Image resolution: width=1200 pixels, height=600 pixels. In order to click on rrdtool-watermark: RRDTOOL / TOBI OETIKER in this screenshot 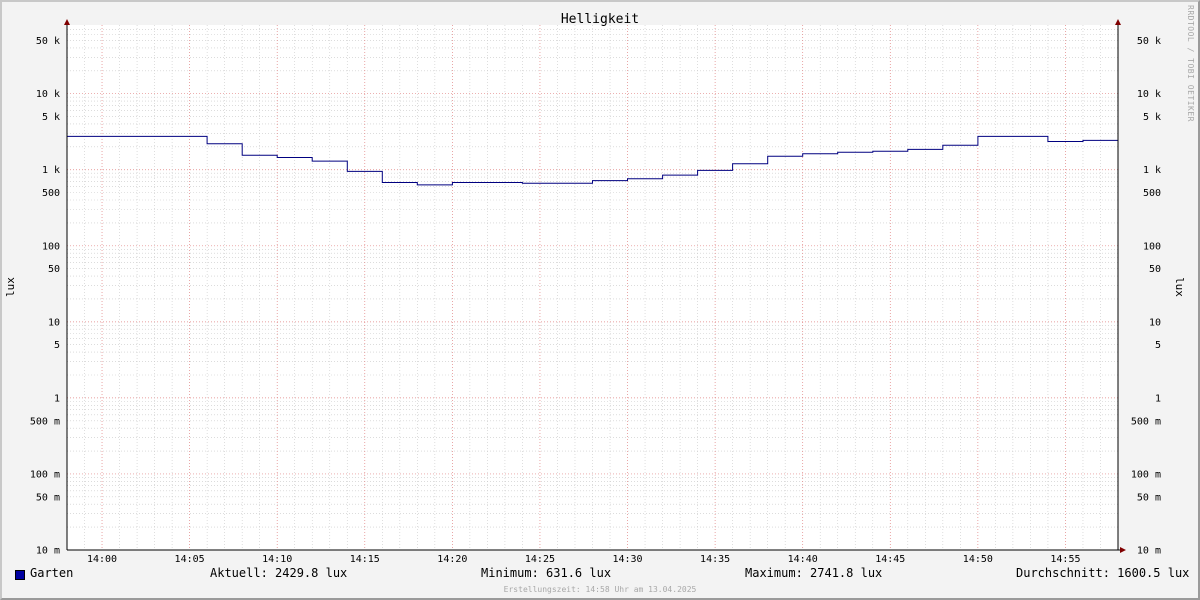, I will do `click(1190, 63)`.